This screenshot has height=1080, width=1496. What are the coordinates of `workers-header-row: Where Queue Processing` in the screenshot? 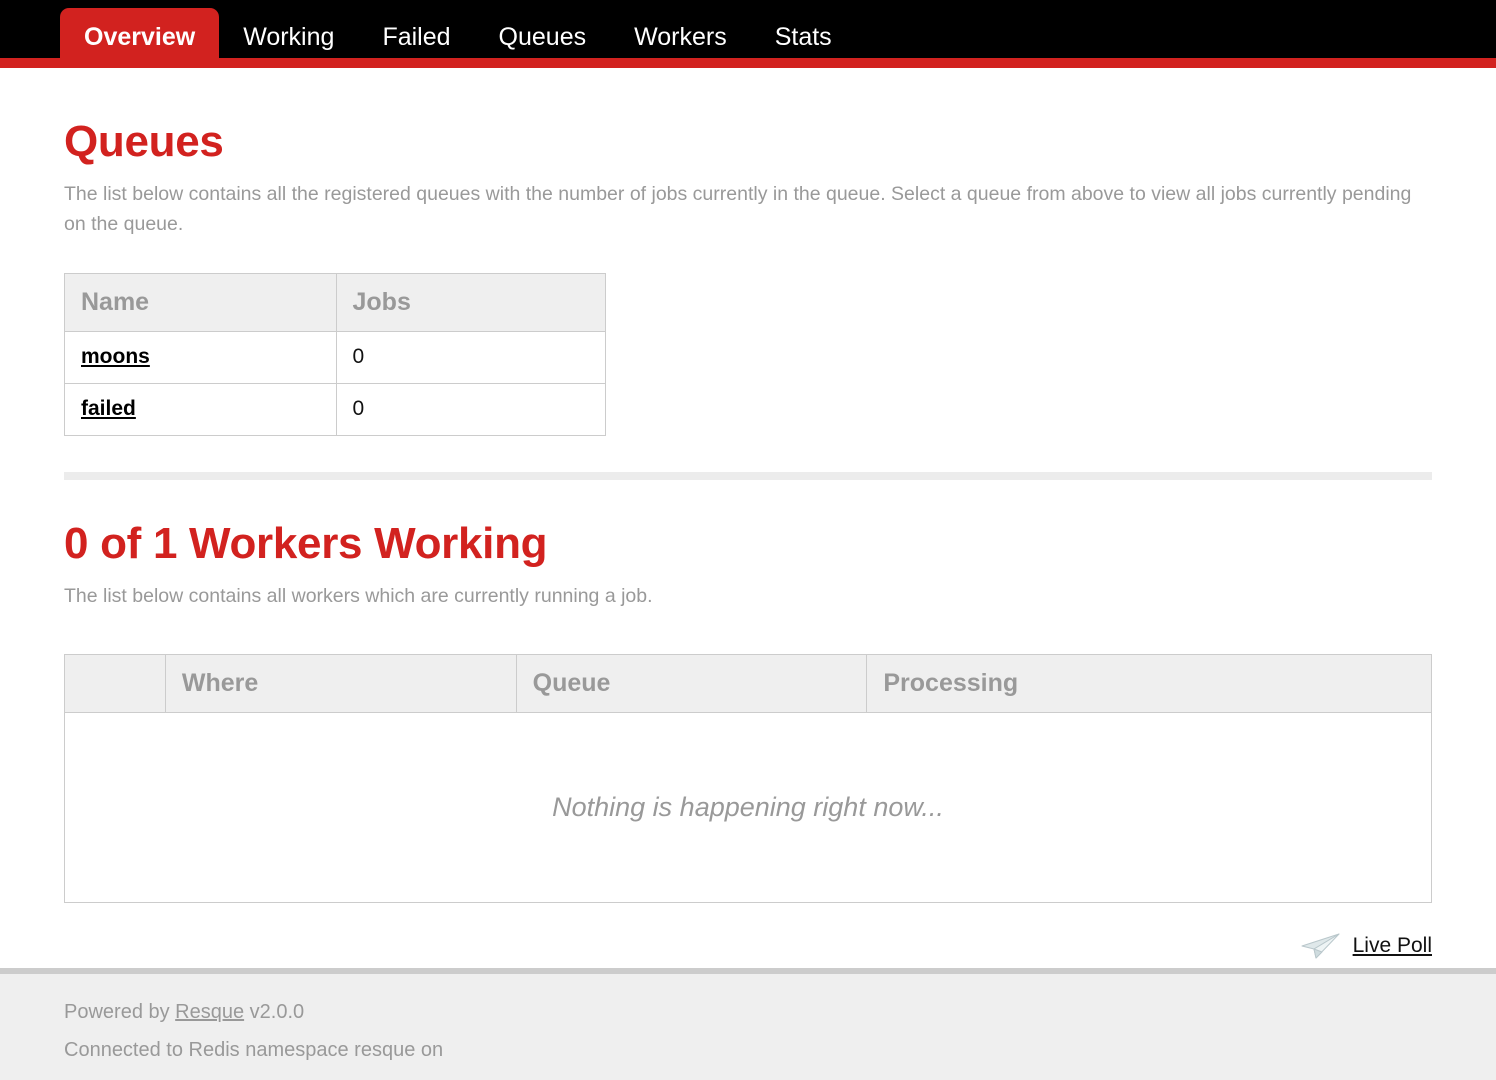 It's located at (748, 684).